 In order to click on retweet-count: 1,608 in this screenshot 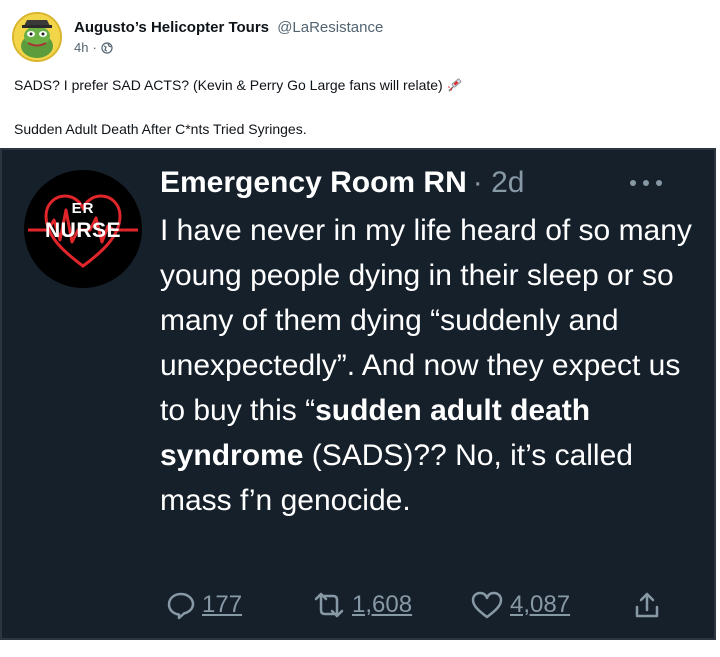, I will do `click(382, 605)`.